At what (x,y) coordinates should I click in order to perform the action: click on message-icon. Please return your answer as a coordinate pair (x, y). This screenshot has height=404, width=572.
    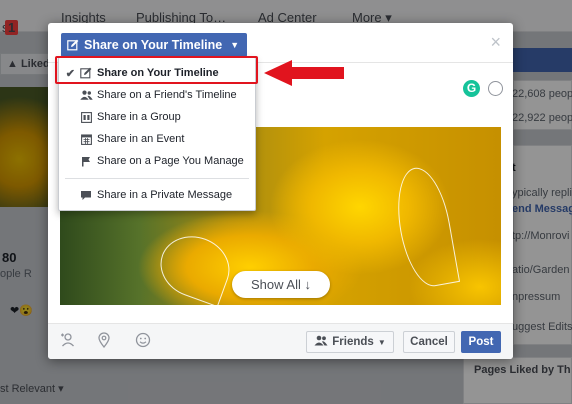
    Looking at the image, I should click on (86, 195).